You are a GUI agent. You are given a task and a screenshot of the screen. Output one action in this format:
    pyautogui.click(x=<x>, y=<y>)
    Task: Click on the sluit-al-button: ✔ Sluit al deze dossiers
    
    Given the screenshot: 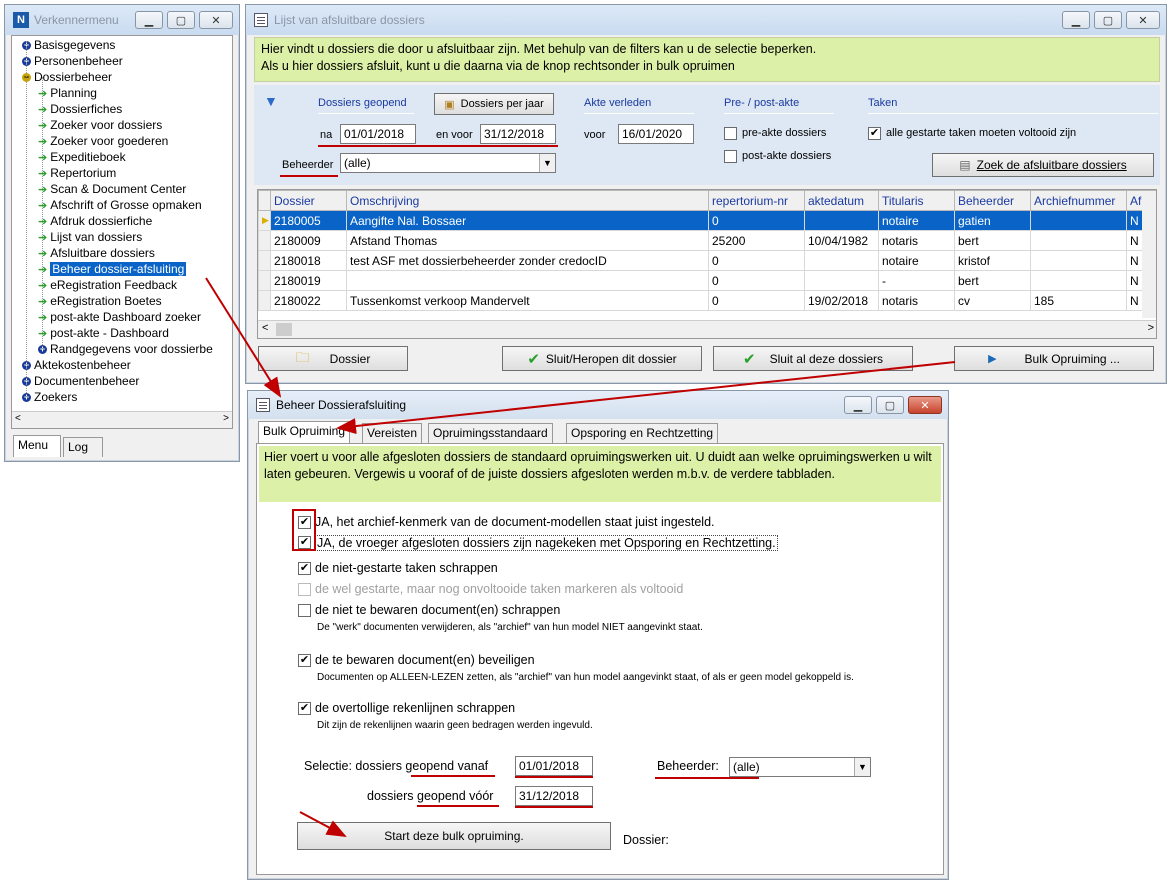 What is the action you would take?
    pyautogui.click(x=813, y=358)
    